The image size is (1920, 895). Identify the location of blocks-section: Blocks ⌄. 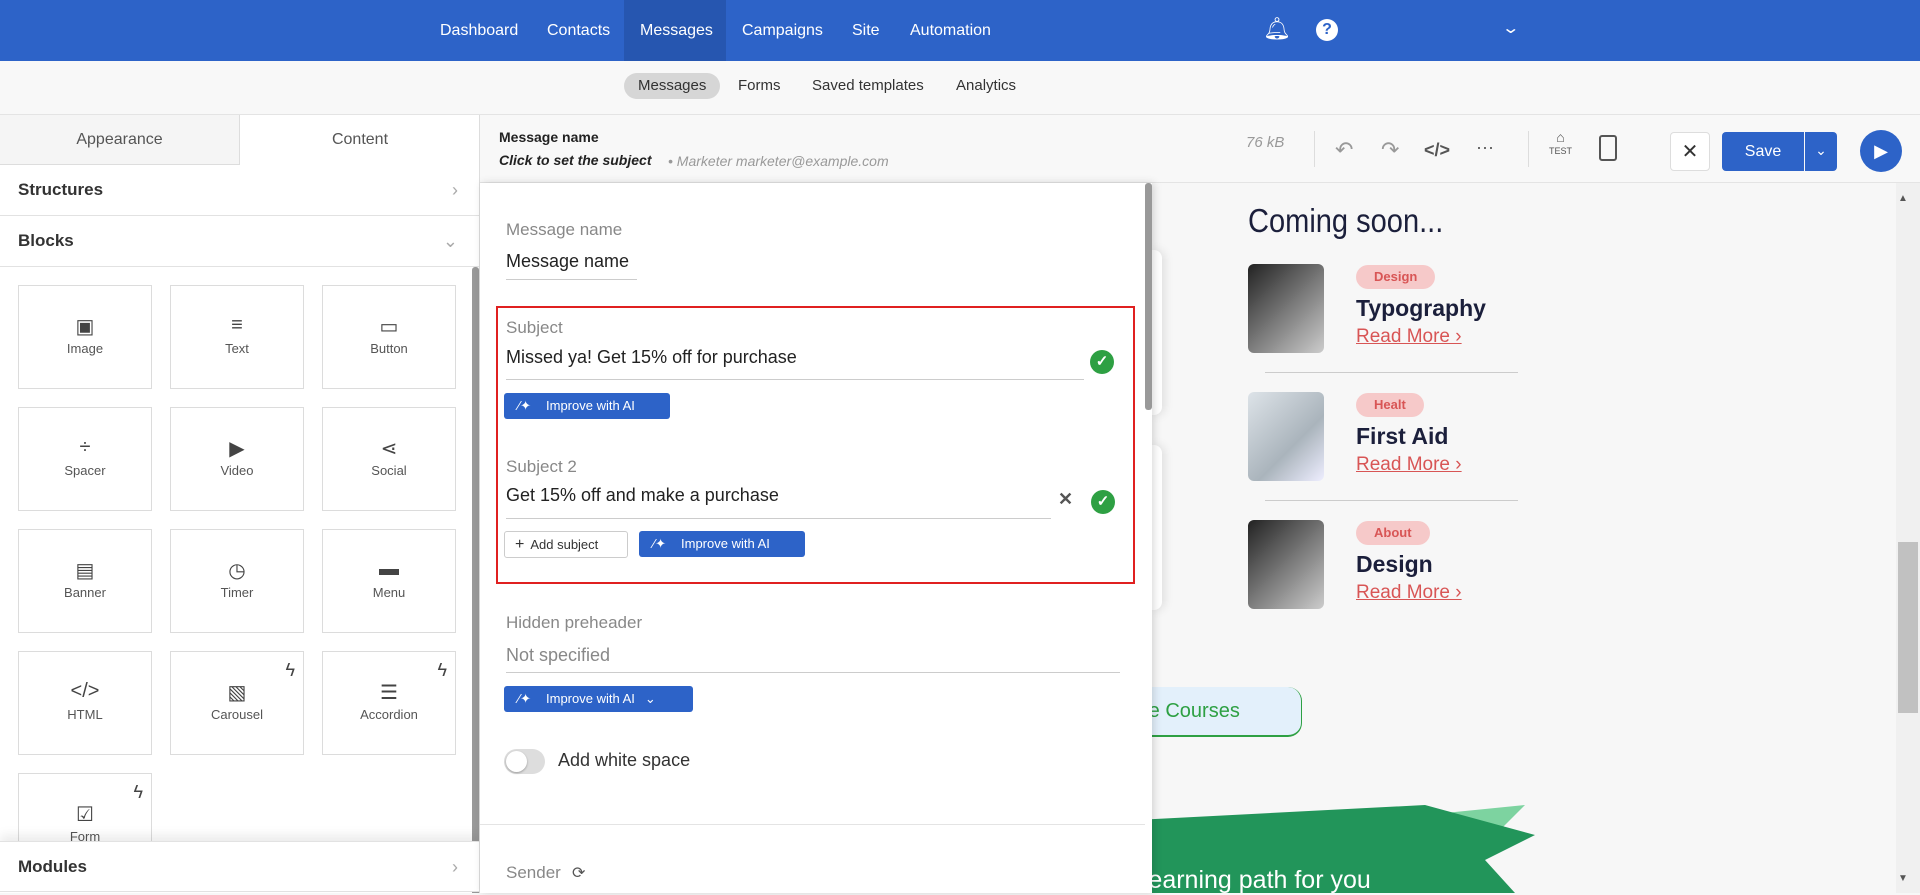
(239, 241).